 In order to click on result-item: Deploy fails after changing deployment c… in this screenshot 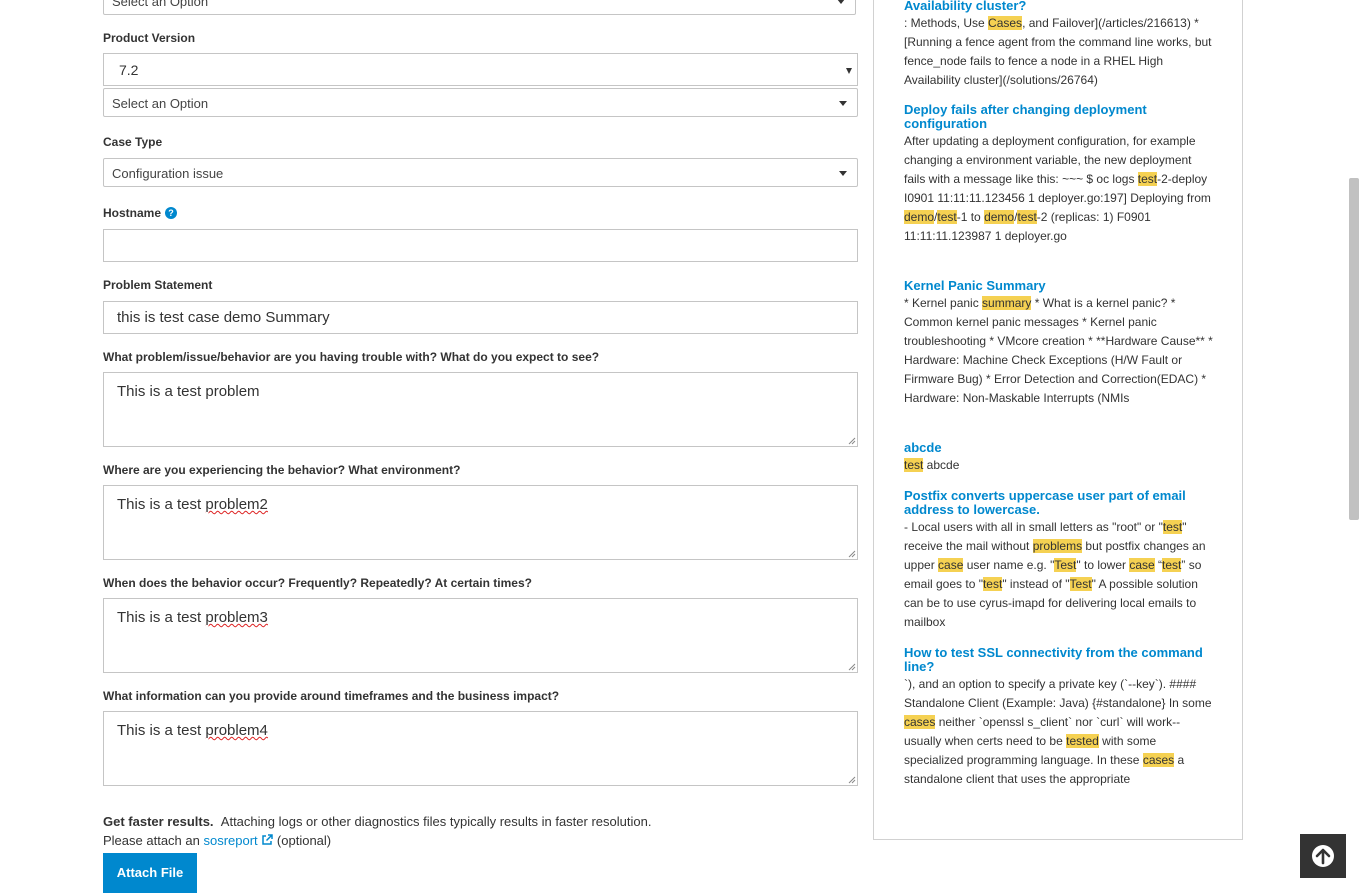, I will do `click(1059, 174)`.